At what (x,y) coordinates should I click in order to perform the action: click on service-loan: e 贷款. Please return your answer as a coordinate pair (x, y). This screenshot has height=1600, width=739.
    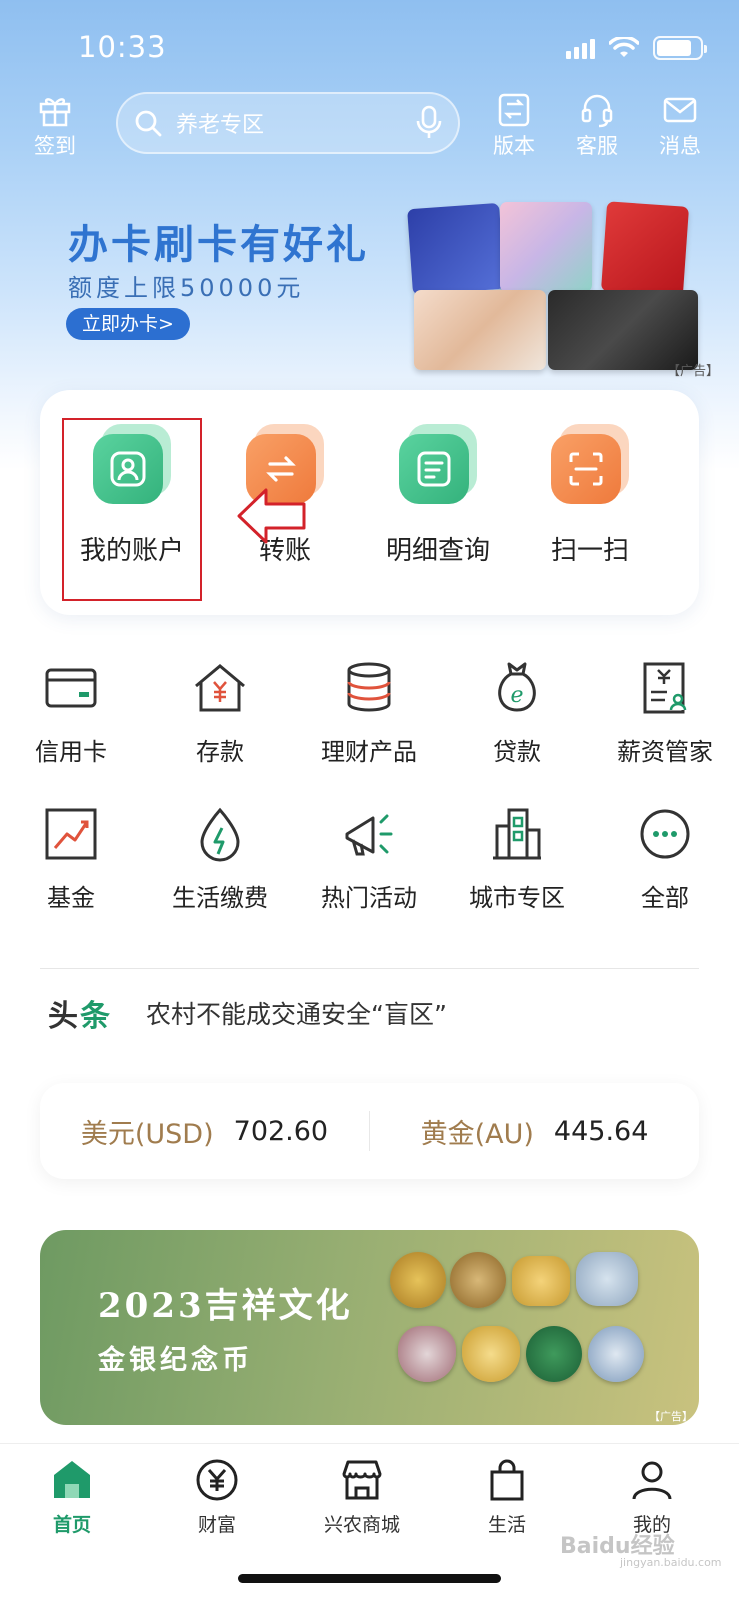
    Looking at the image, I should click on (517, 713).